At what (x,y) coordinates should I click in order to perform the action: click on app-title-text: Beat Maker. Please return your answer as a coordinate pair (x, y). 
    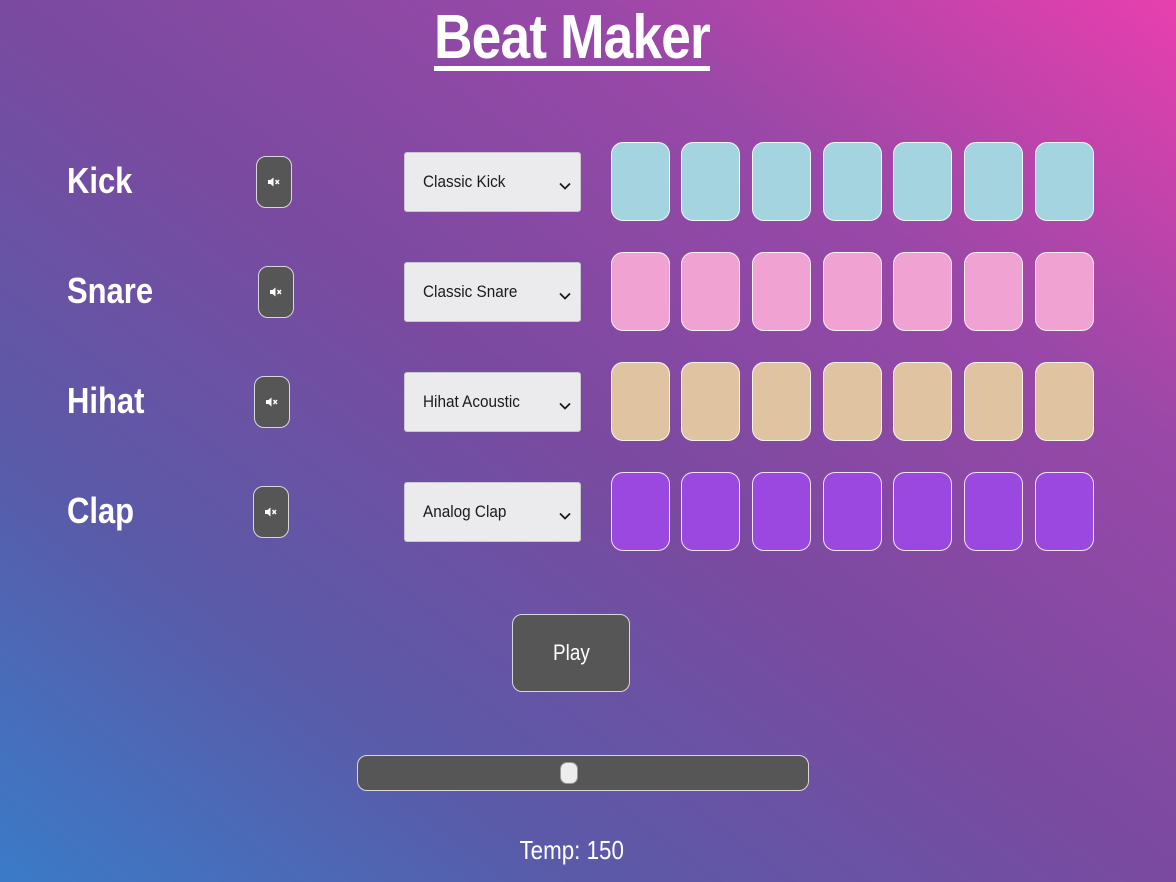
    Looking at the image, I should click on (572, 37).